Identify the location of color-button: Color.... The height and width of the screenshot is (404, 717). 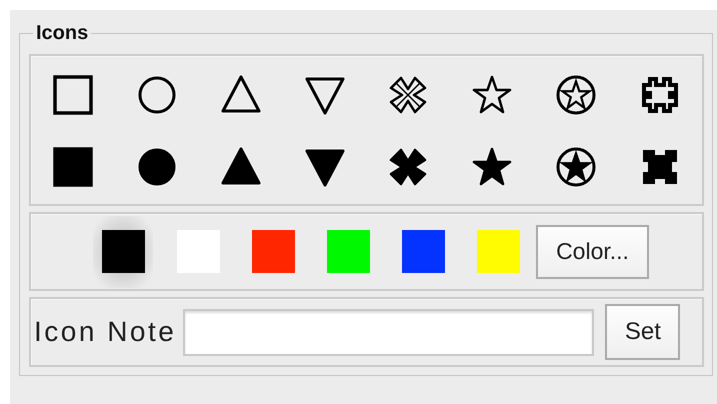
(592, 251).